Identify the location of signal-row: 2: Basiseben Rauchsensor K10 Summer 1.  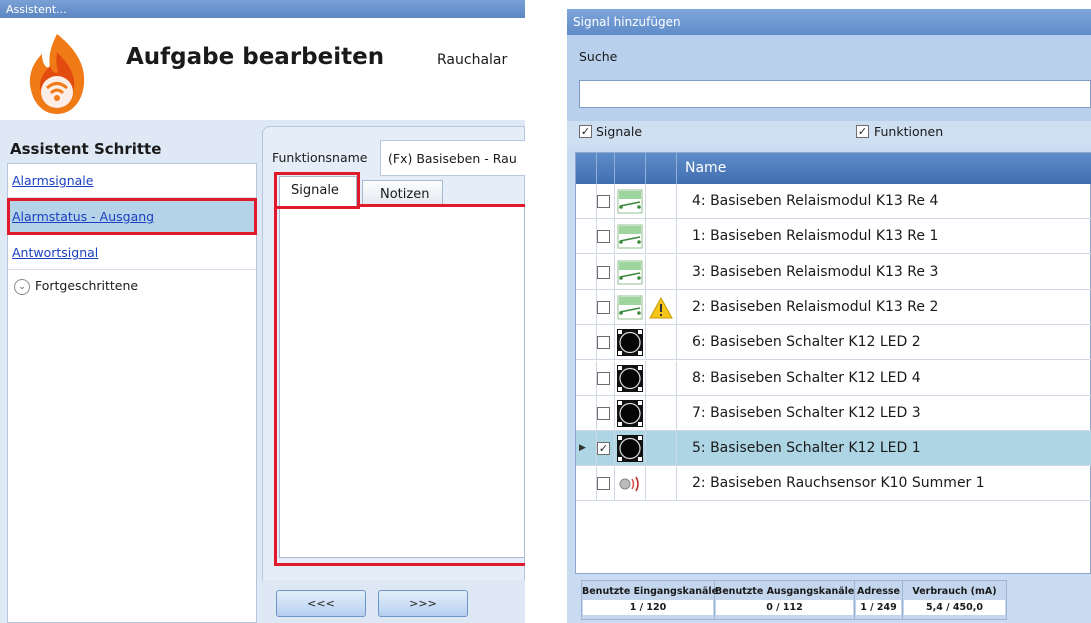
(833, 484).